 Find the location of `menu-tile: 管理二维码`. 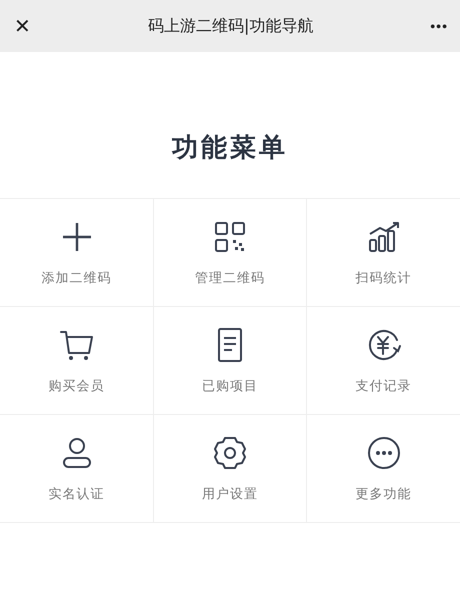

menu-tile: 管理二维码 is located at coordinates (230, 253).